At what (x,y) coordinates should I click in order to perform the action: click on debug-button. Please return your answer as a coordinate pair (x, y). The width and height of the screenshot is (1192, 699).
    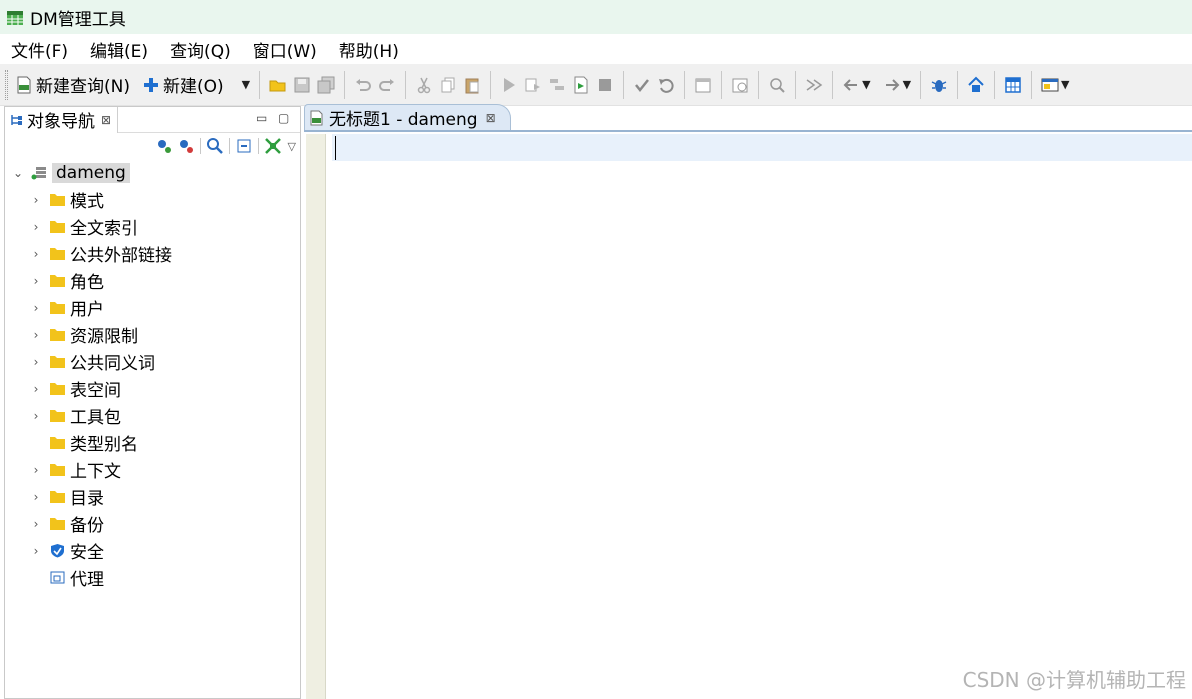
    Looking at the image, I should click on (939, 85).